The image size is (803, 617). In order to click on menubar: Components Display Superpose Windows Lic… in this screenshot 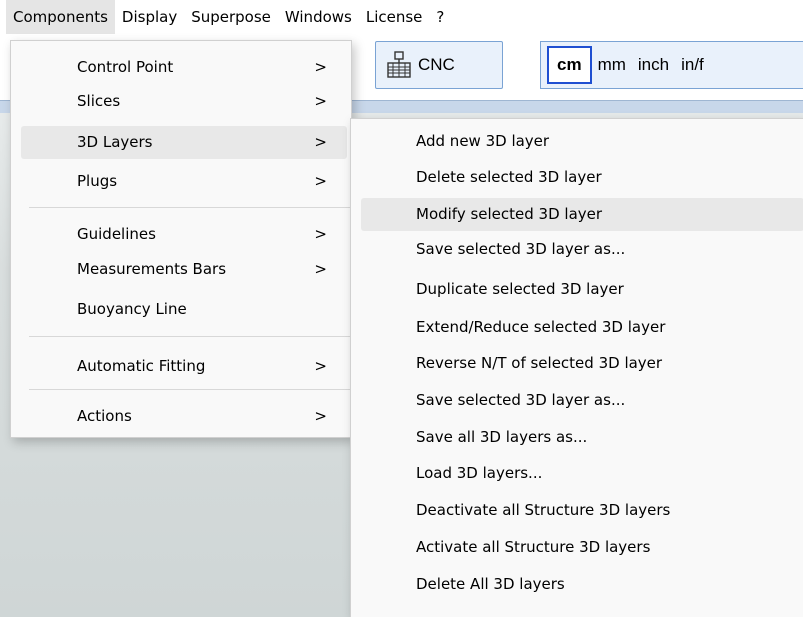, I will do `click(401, 17)`.